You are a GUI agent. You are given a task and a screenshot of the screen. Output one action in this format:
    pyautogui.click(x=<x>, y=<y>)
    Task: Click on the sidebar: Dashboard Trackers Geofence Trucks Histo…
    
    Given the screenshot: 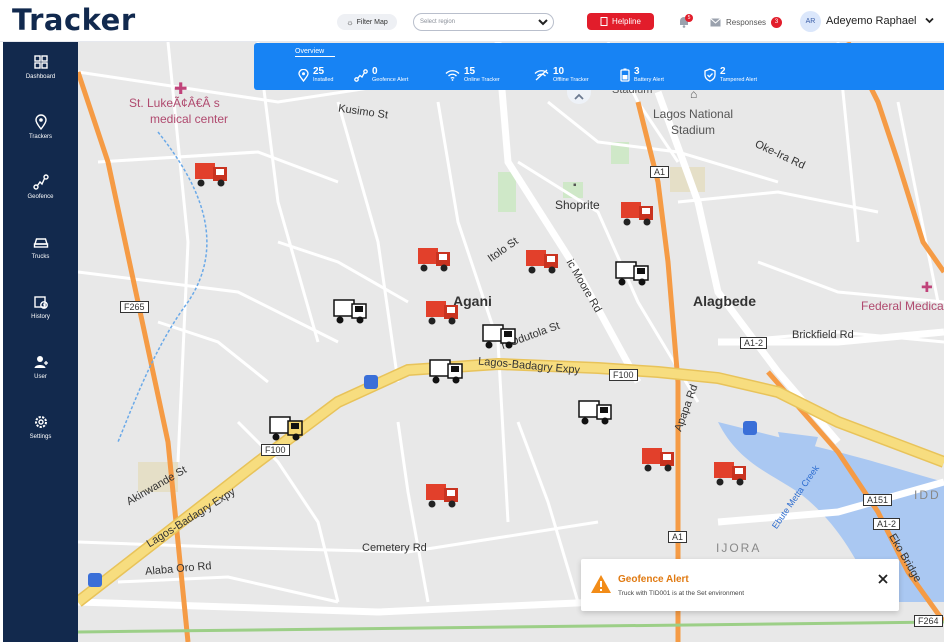 What is the action you would take?
    pyautogui.click(x=40, y=342)
    